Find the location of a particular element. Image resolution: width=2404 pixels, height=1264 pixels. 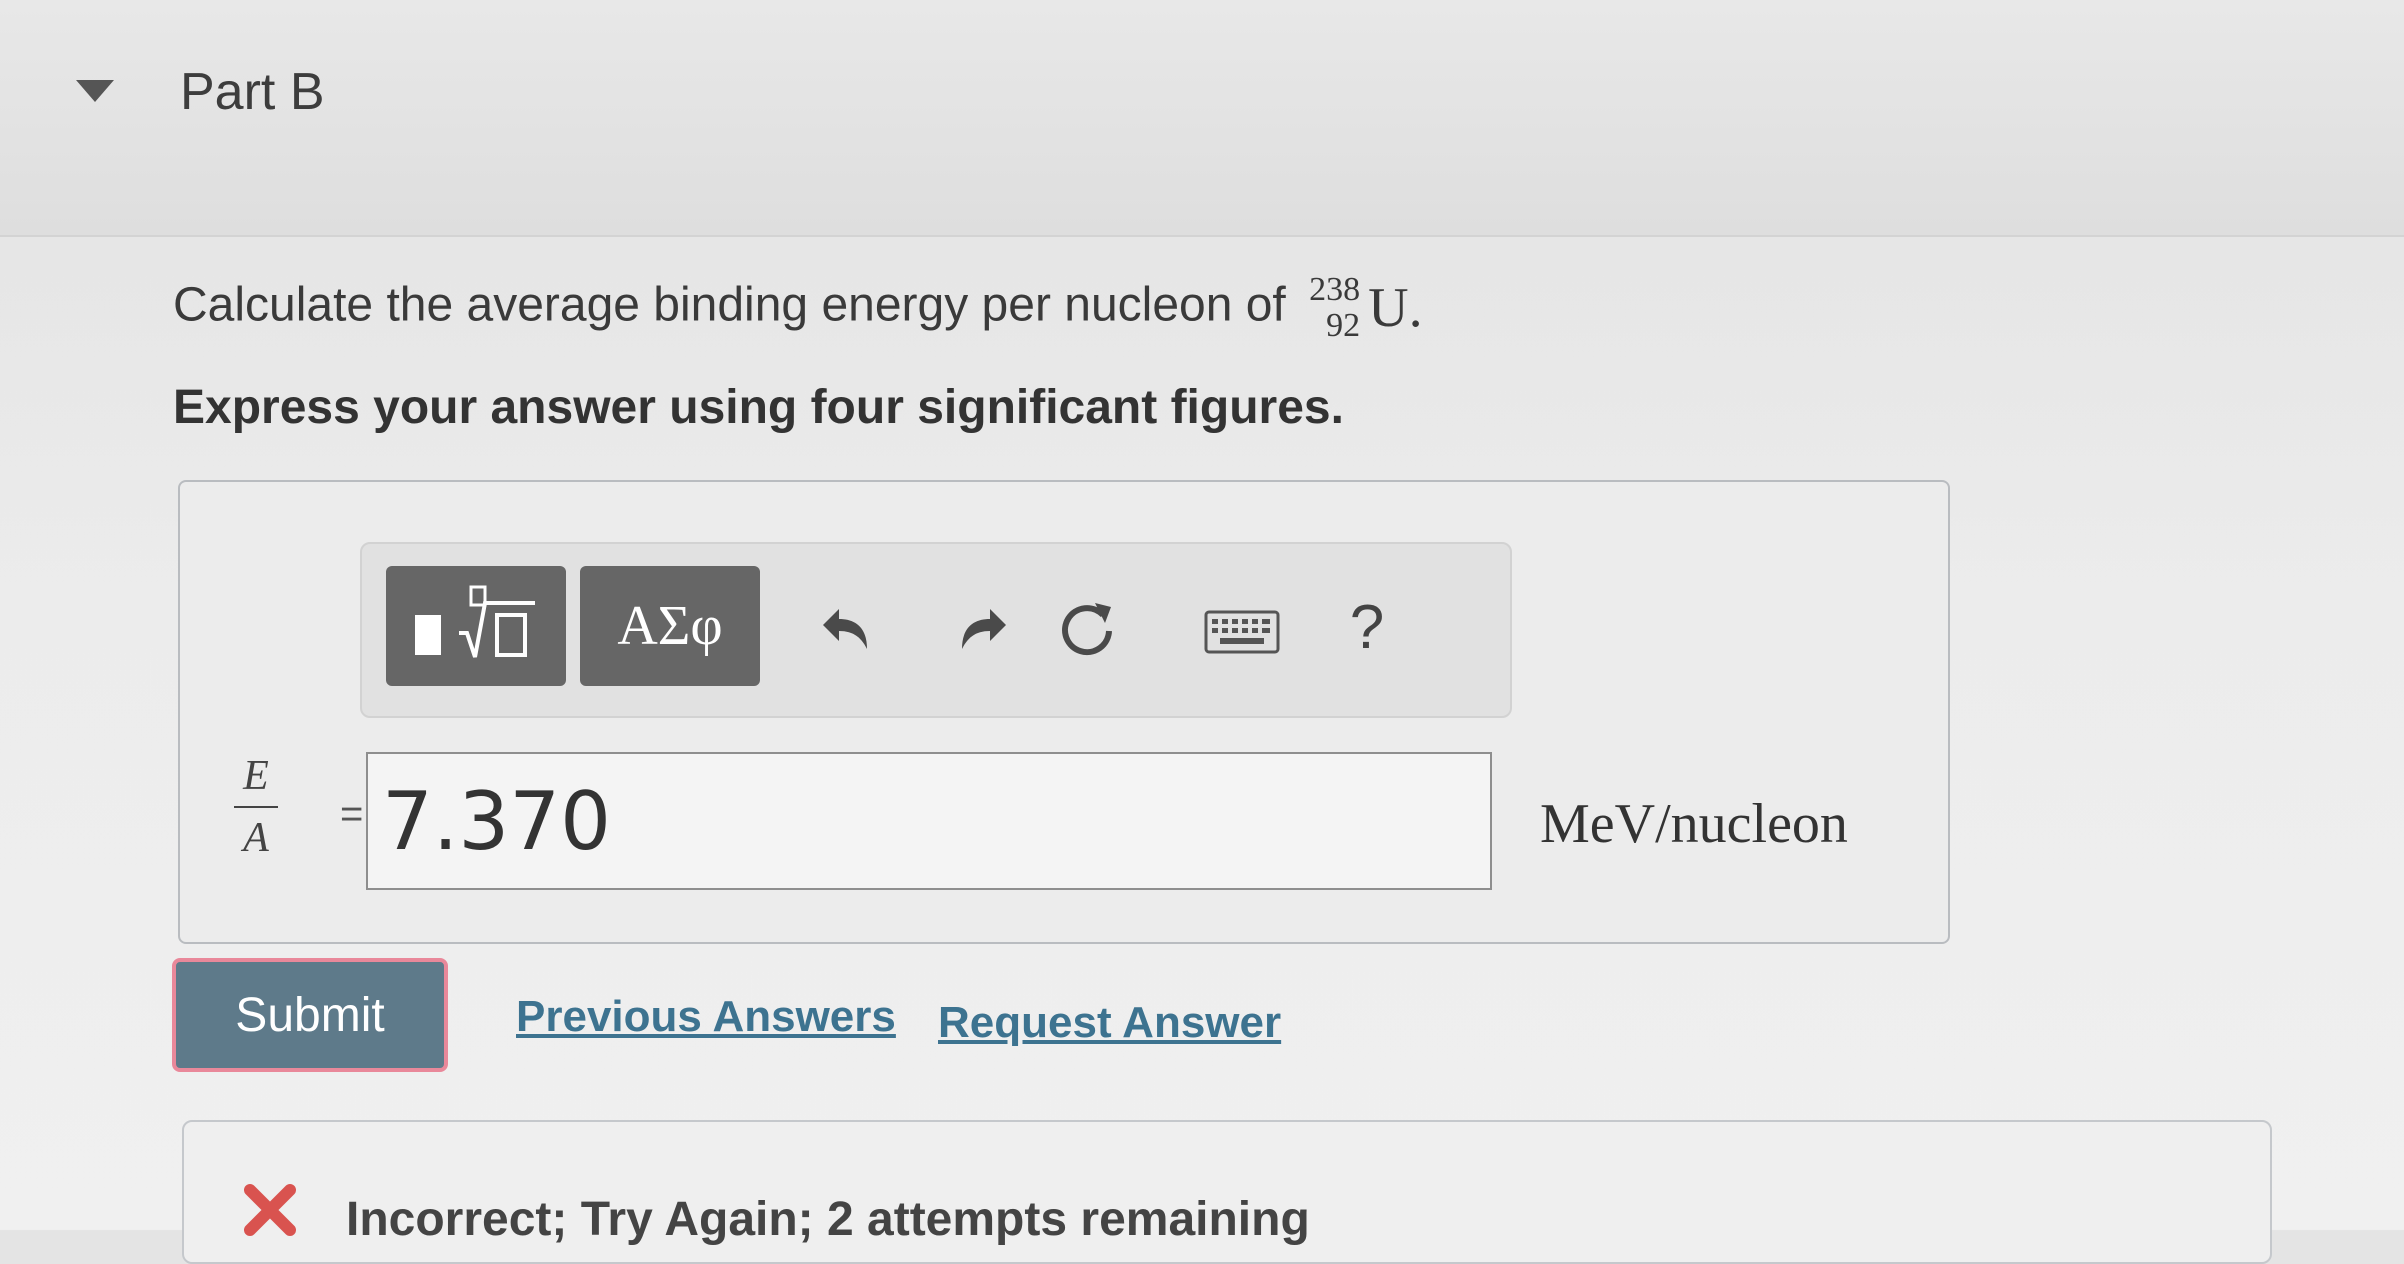

keyboard-icon is located at coordinates (1242, 632).